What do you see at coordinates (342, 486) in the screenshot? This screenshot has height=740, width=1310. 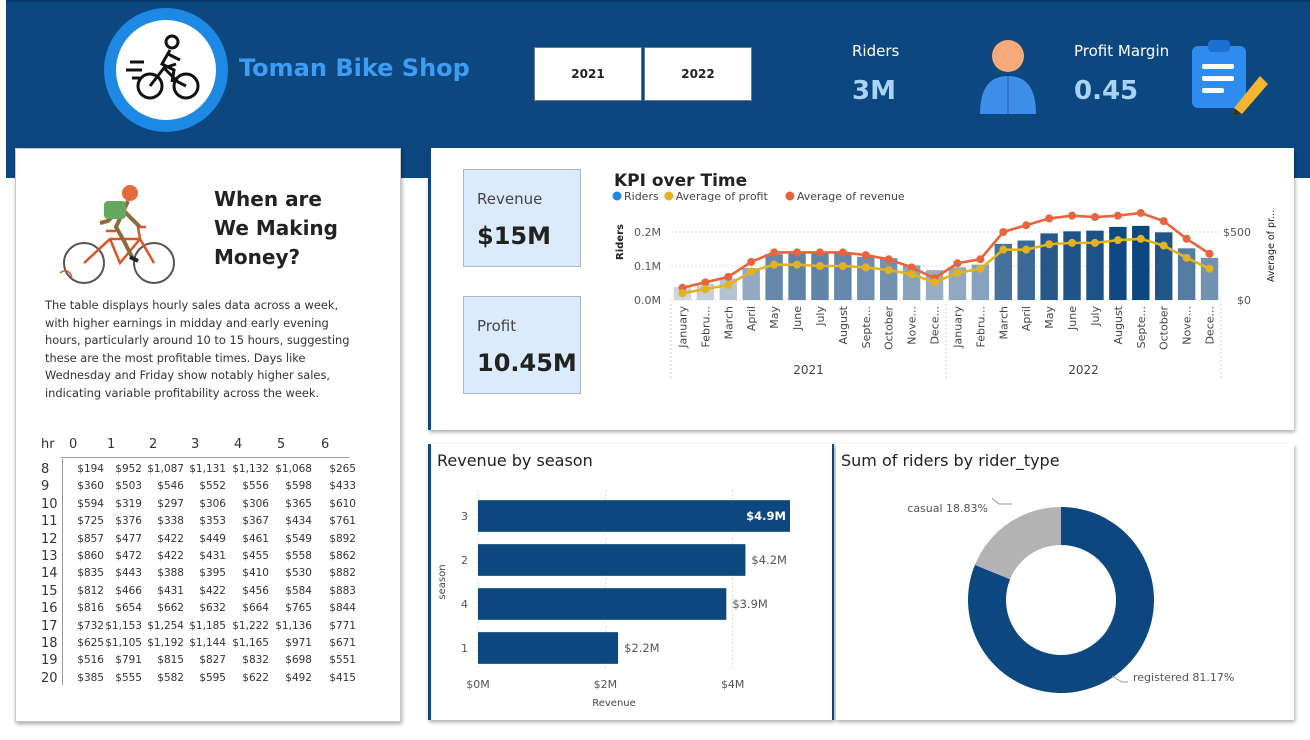 I see `table-cell: $433` at bounding box center [342, 486].